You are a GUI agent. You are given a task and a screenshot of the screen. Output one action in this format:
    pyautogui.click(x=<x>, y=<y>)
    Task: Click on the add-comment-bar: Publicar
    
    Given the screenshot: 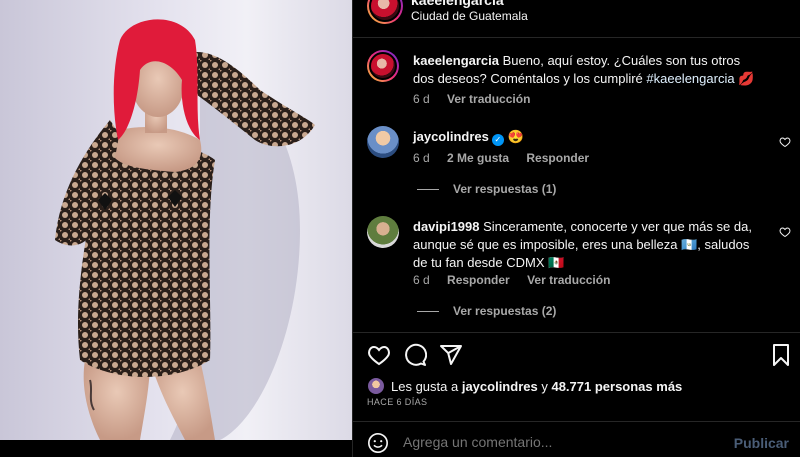 What is the action you would take?
    pyautogui.click(x=576, y=439)
    